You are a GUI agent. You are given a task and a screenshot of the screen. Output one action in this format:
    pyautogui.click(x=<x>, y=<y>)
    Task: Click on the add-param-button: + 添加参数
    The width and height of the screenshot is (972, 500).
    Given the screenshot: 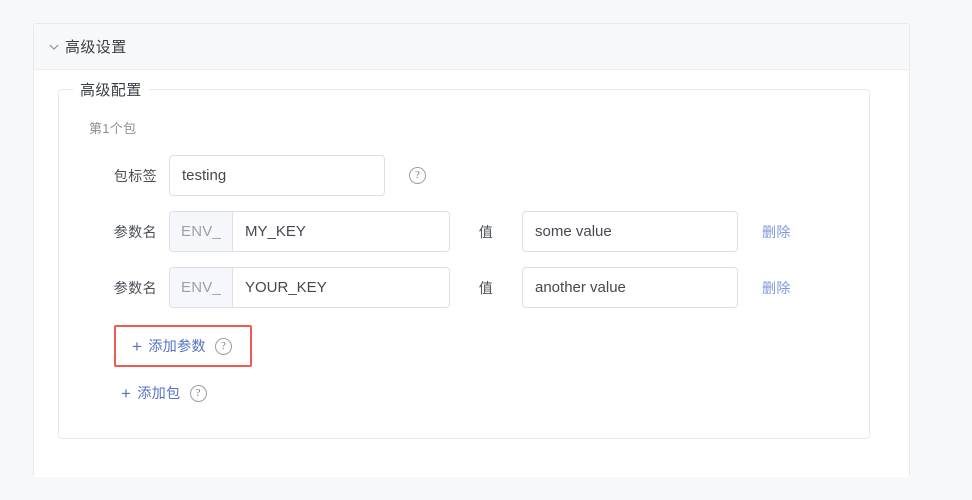 What is the action you would take?
    pyautogui.click(x=169, y=346)
    